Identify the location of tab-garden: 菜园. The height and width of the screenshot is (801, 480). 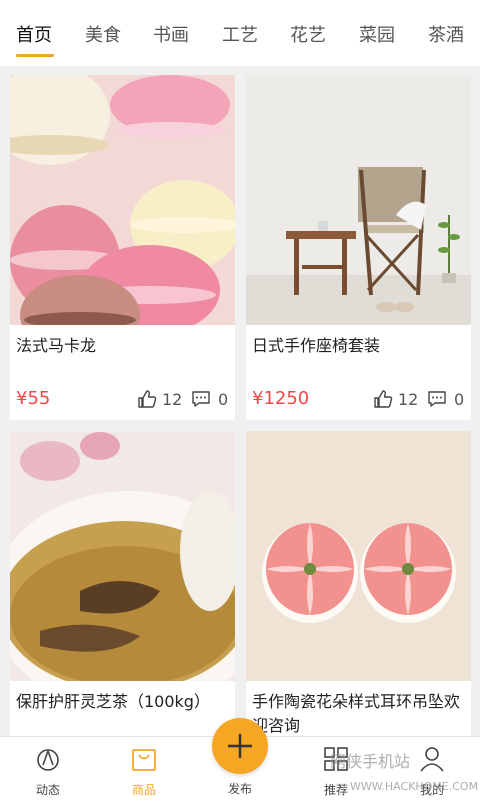
(377, 36).